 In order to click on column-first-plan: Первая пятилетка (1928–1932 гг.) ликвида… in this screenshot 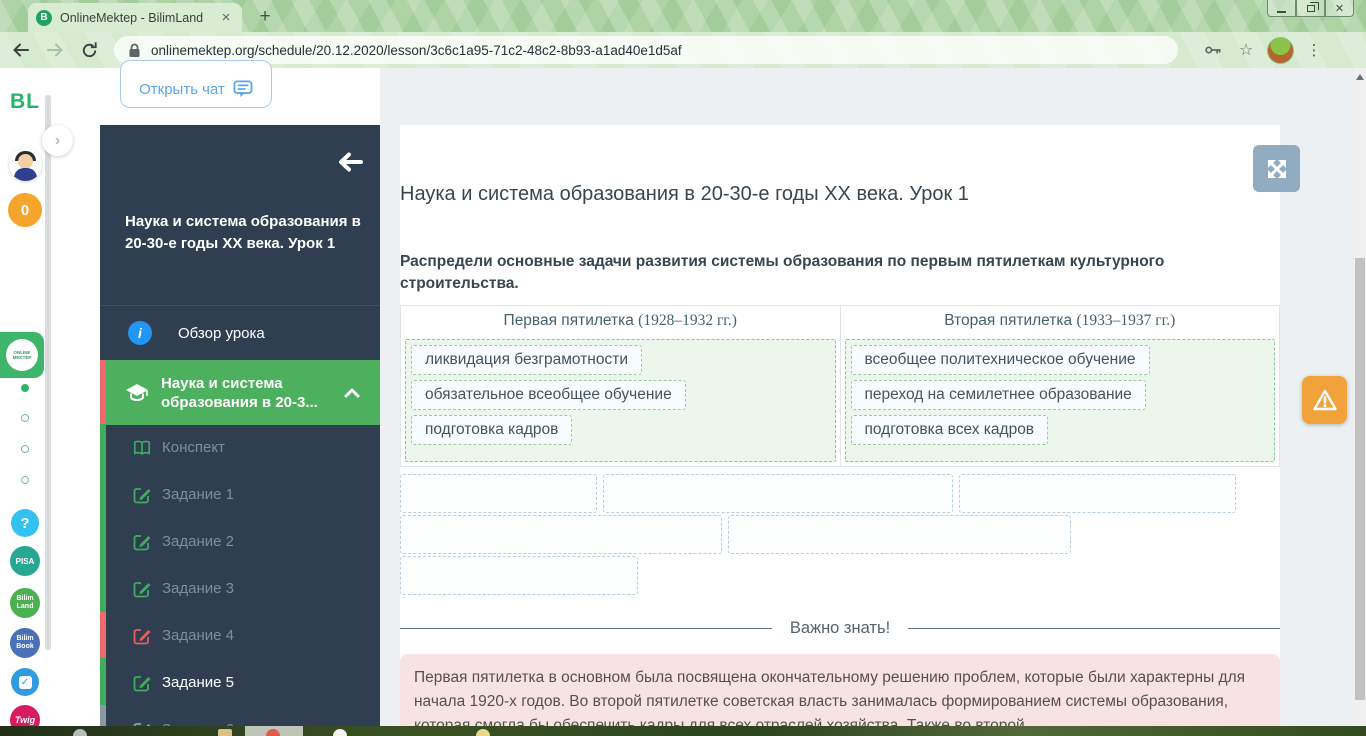, I will do `click(620, 386)`.